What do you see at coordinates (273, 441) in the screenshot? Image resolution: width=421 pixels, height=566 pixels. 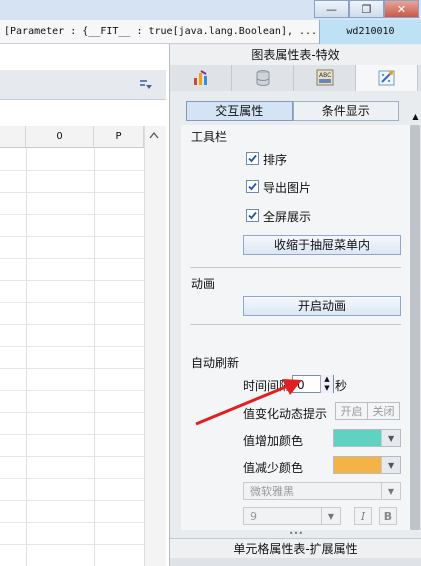 I see `increase-color-label: 值增加颜色` at bounding box center [273, 441].